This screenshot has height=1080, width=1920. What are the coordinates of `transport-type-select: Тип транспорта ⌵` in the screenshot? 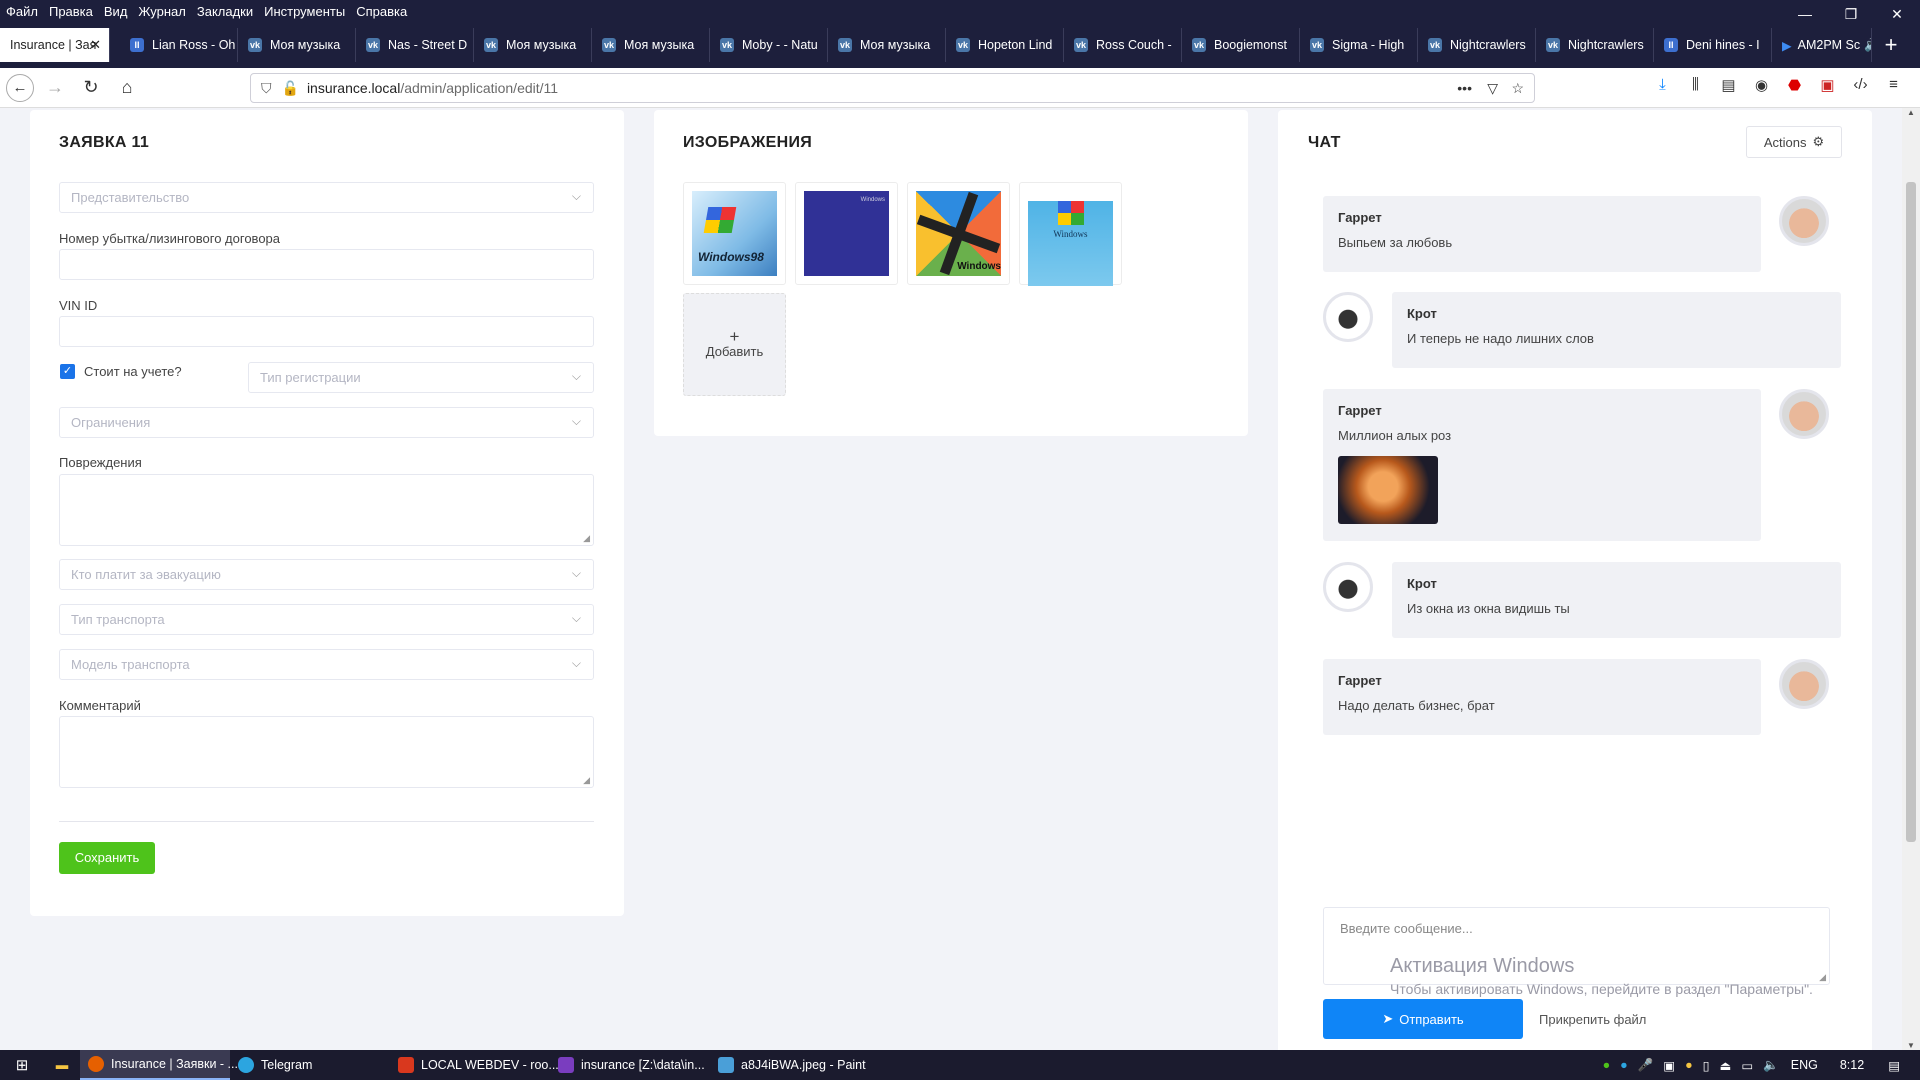 It's located at (326, 619).